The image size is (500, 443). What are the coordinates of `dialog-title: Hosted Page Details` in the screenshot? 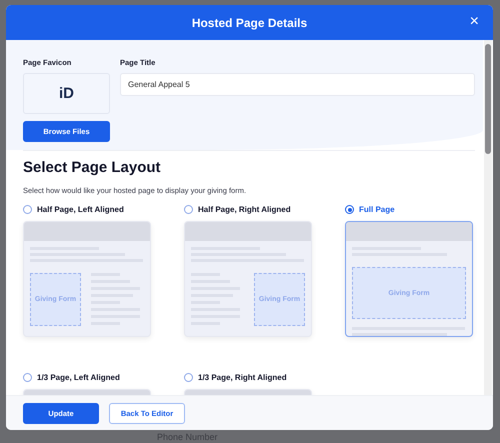 It's located at (250, 23).